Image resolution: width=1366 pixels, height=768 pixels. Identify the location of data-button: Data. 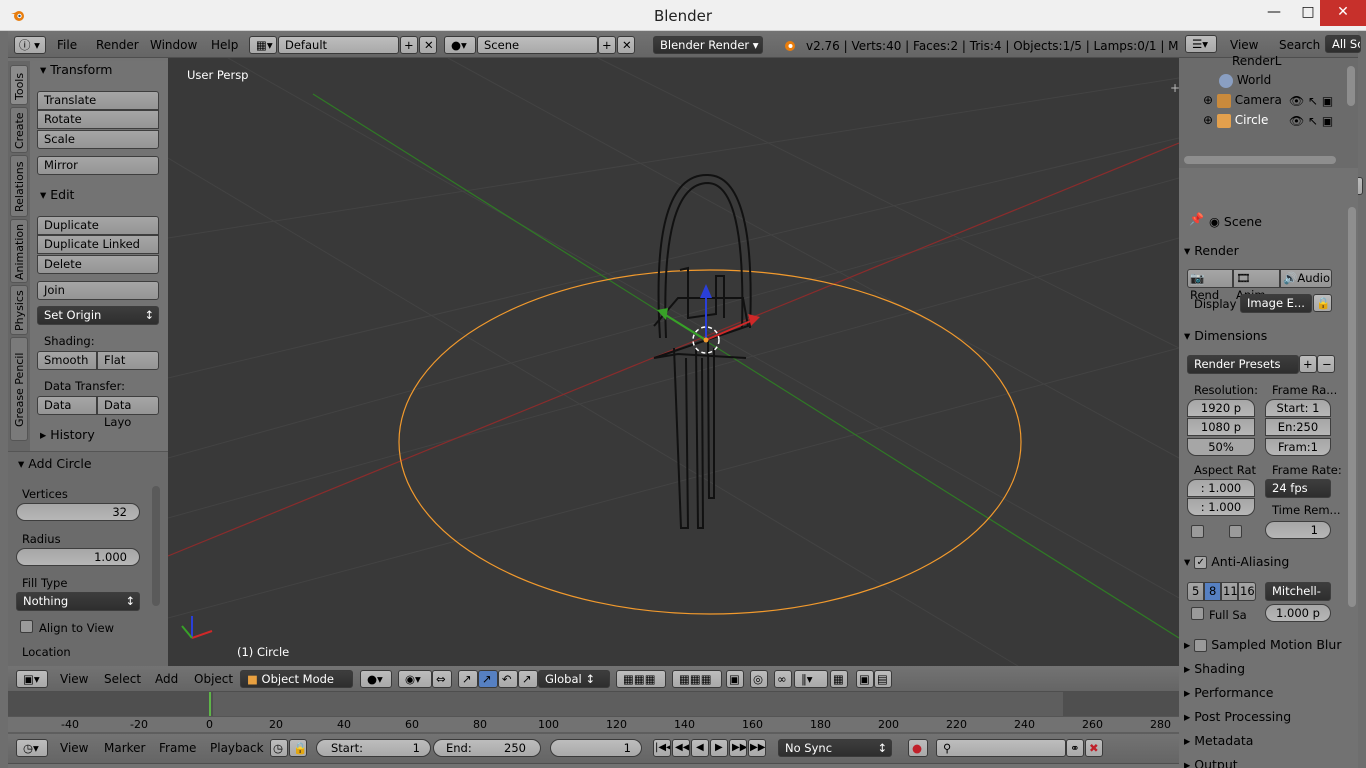
(67, 405).